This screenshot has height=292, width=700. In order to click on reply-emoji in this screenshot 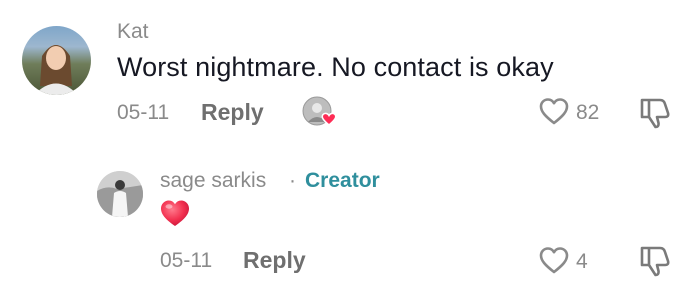, I will do `click(175, 213)`.